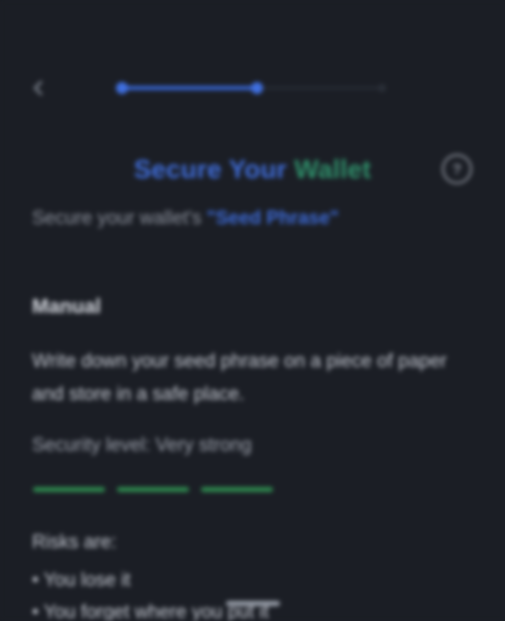  Describe the element at coordinates (66, 307) in the screenshot. I see `manual-heading: Manual` at that location.